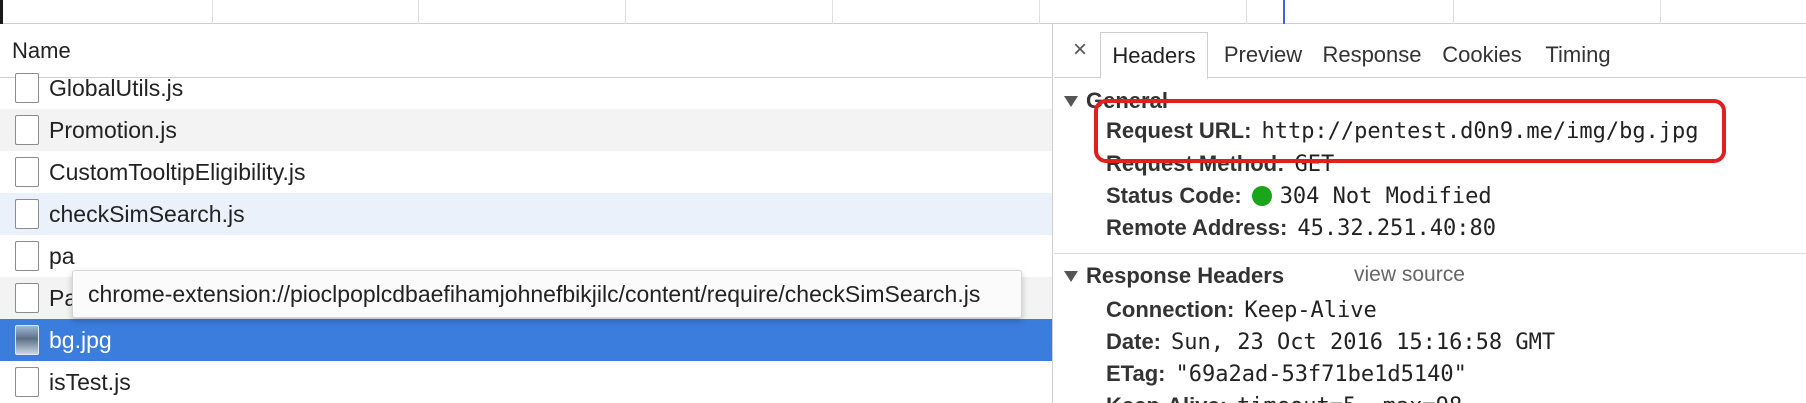  Describe the element at coordinates (90, 381) in the screenshot. I see `request-name: isTest.js` at that location.